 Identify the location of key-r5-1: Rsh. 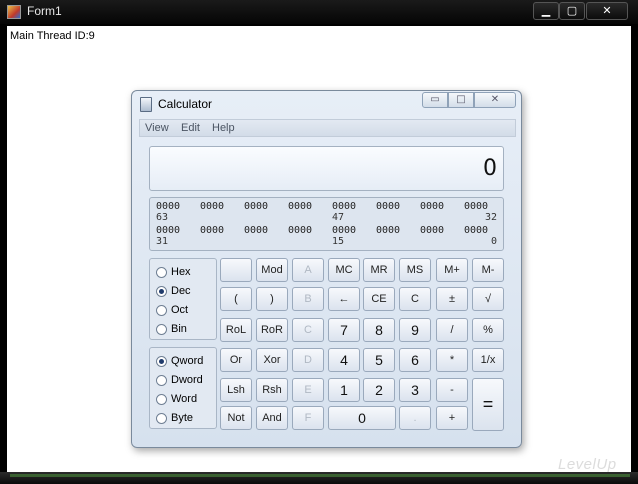
(272, 390).